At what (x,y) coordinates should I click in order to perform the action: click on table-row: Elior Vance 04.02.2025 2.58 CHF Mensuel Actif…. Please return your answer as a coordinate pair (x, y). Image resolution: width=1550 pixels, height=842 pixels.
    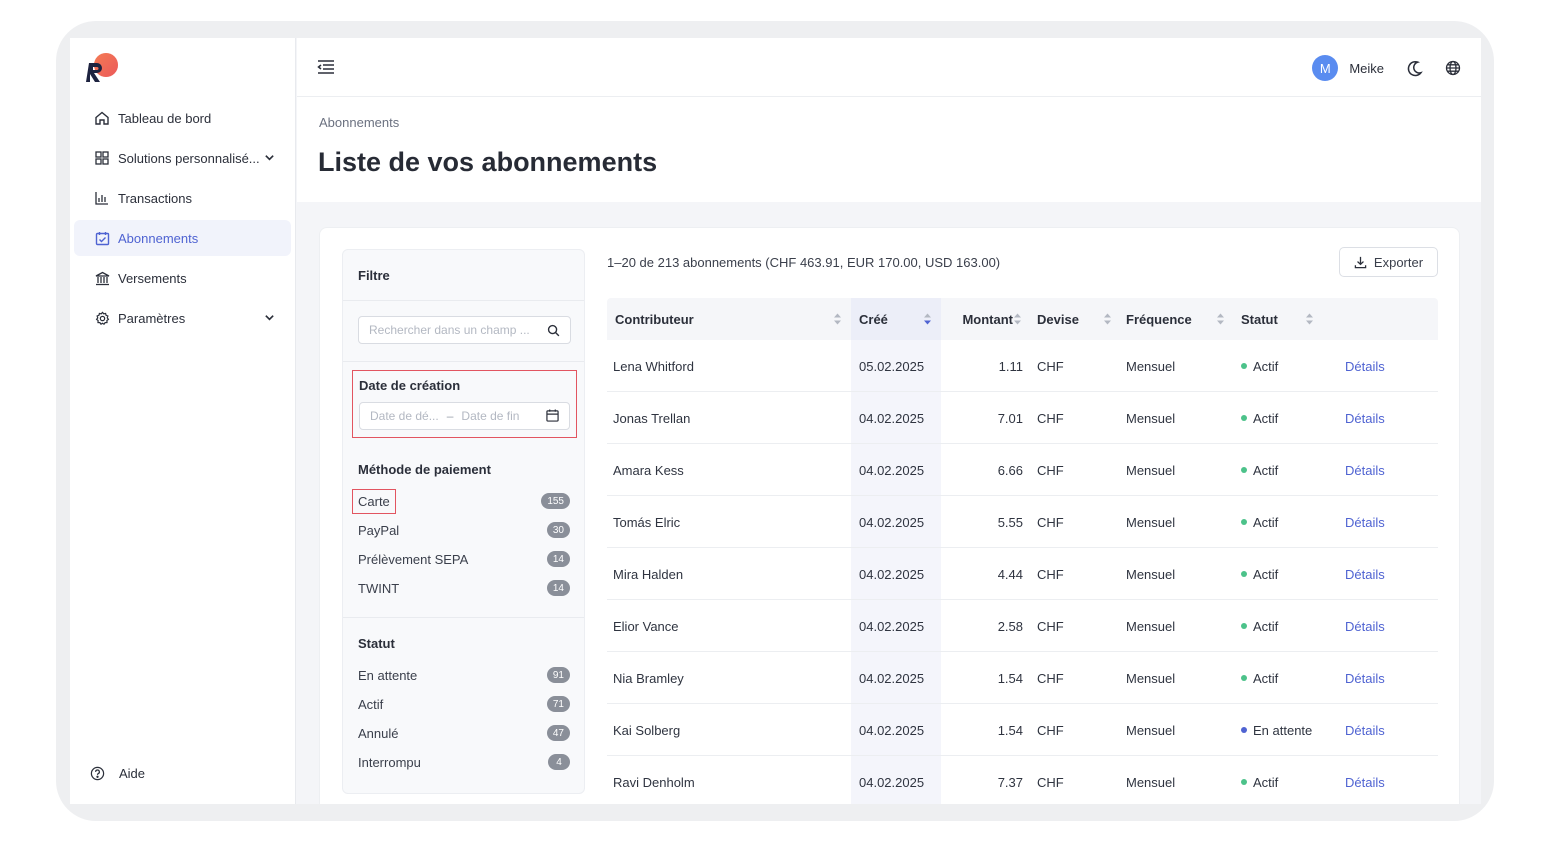
    Looking at the image, I should click on (1022, 626).